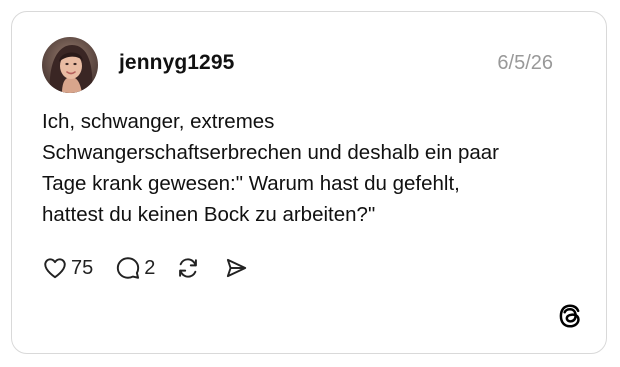  I want to click on action-bar: 75 2, so click(145, 268).